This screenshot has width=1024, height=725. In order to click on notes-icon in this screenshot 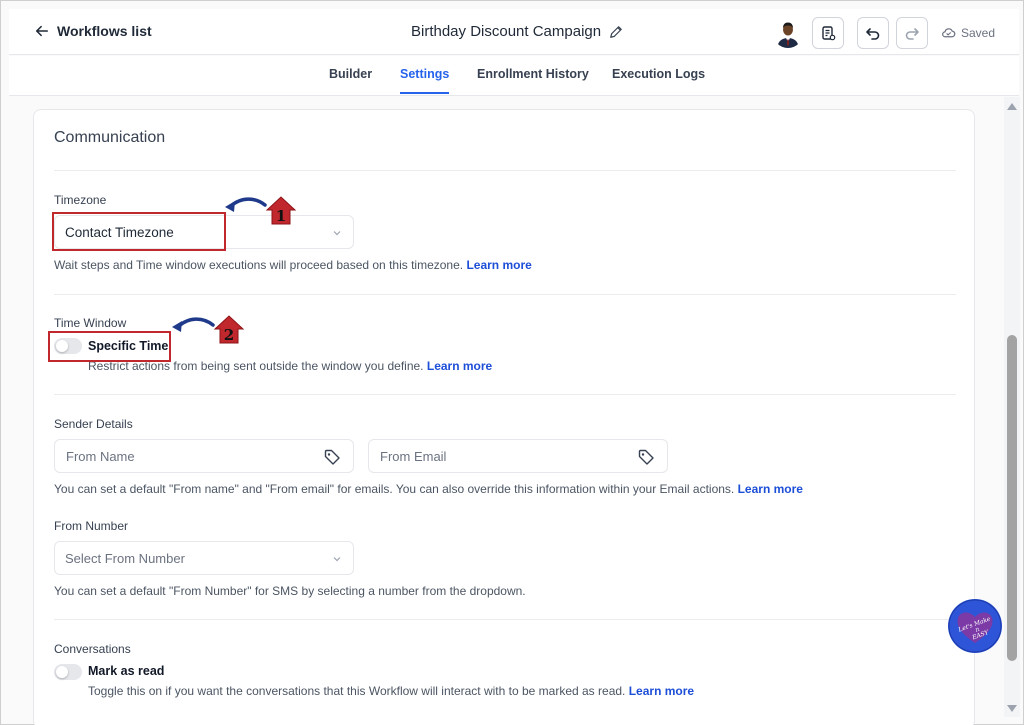, I will do `click(829, 33)`.